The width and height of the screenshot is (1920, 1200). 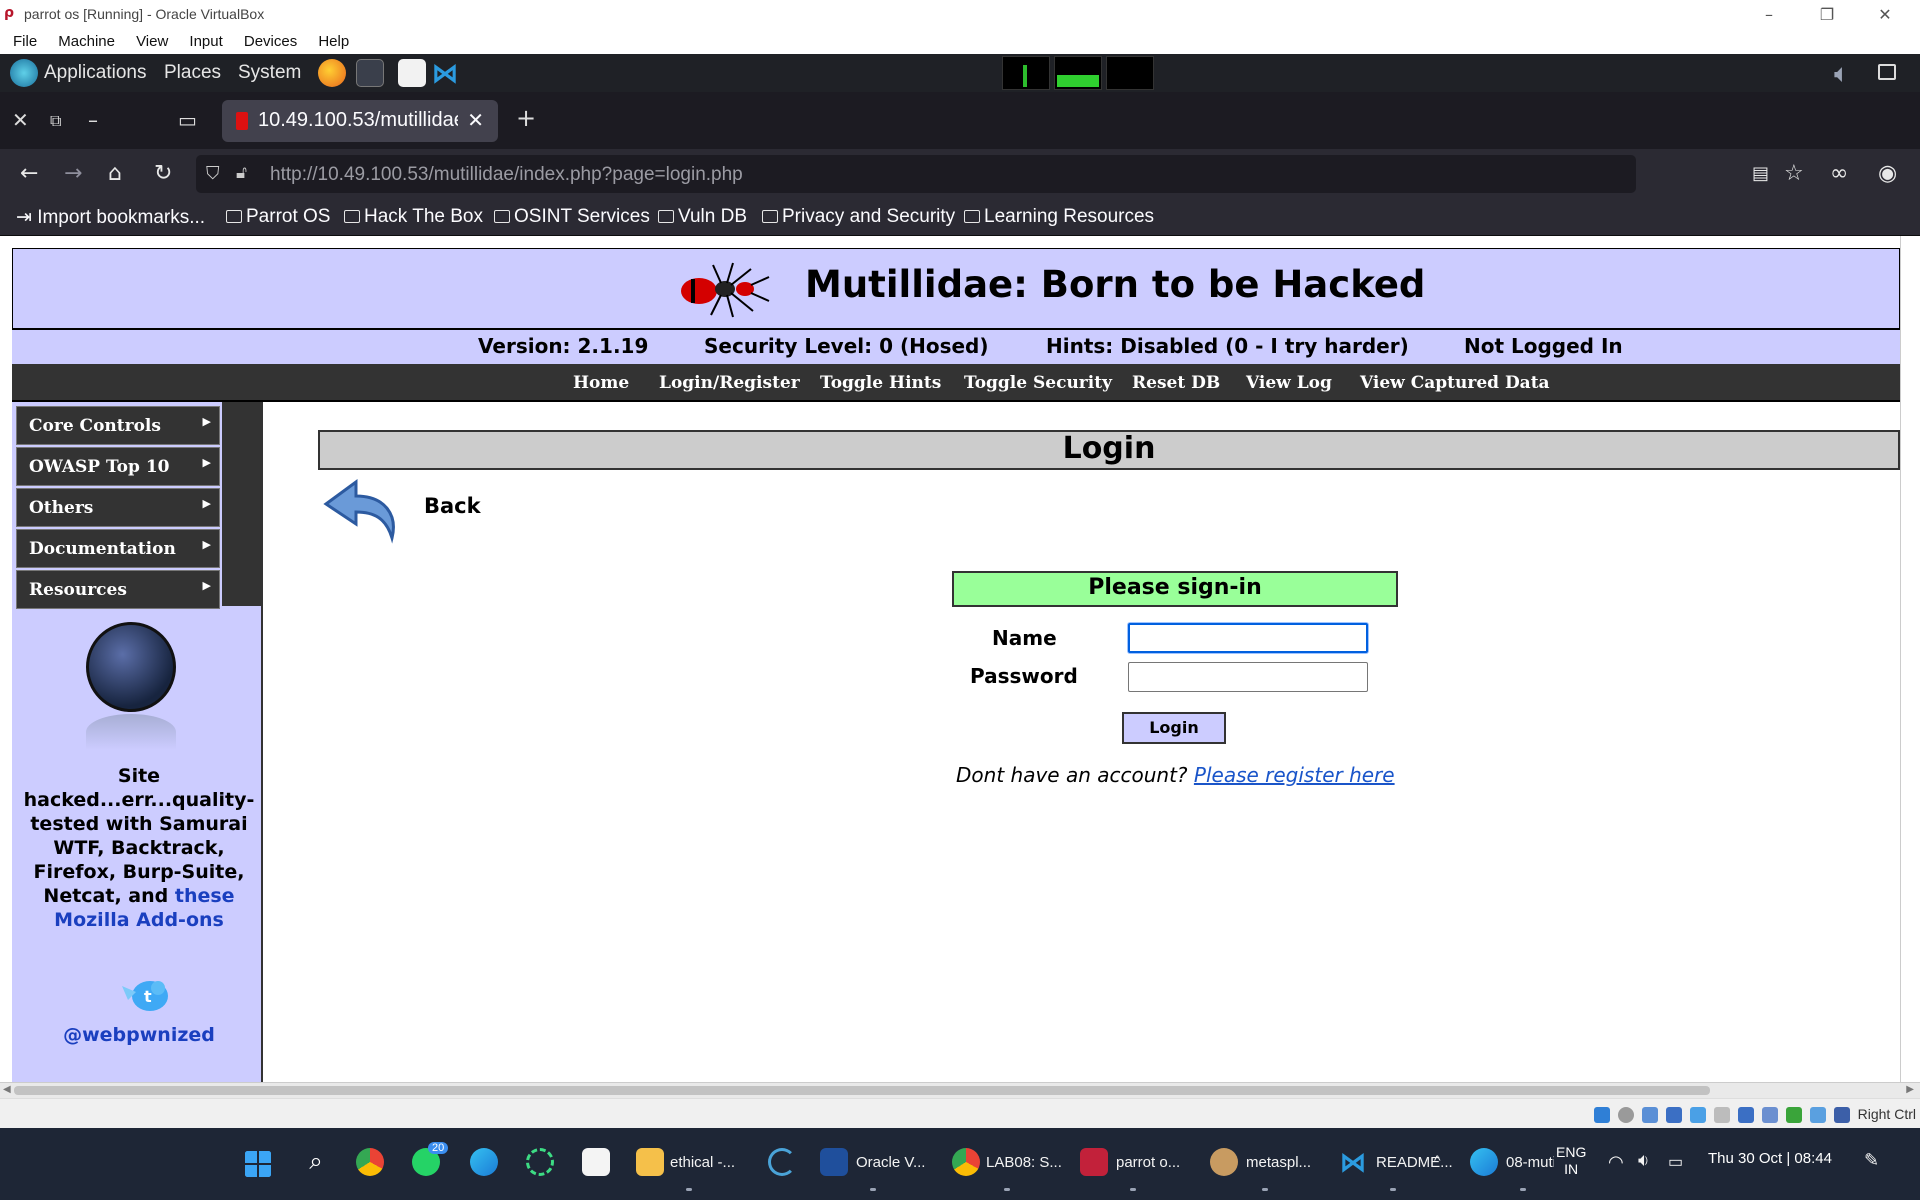 What do you see at coordinates (1176, 383) in the screenshot?
I see `nav-reset-db: Reset DB` at bounding box center [1176, 383].